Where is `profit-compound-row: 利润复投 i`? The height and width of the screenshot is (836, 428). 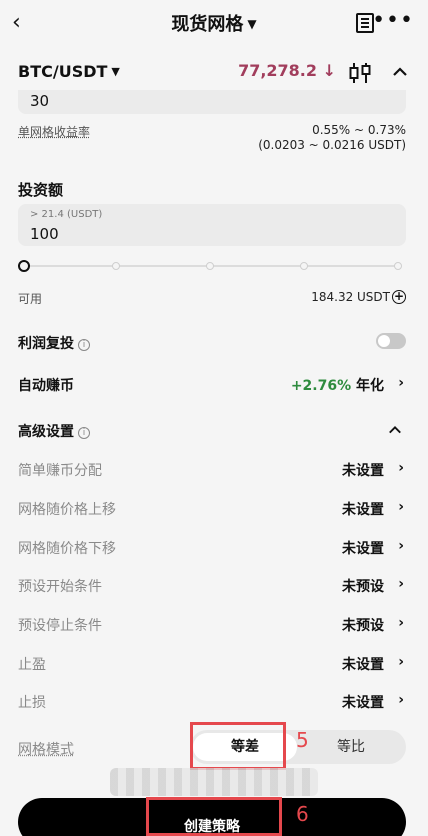 profit-compound-row: 利润复投 i is located at coordinates (212, 343).